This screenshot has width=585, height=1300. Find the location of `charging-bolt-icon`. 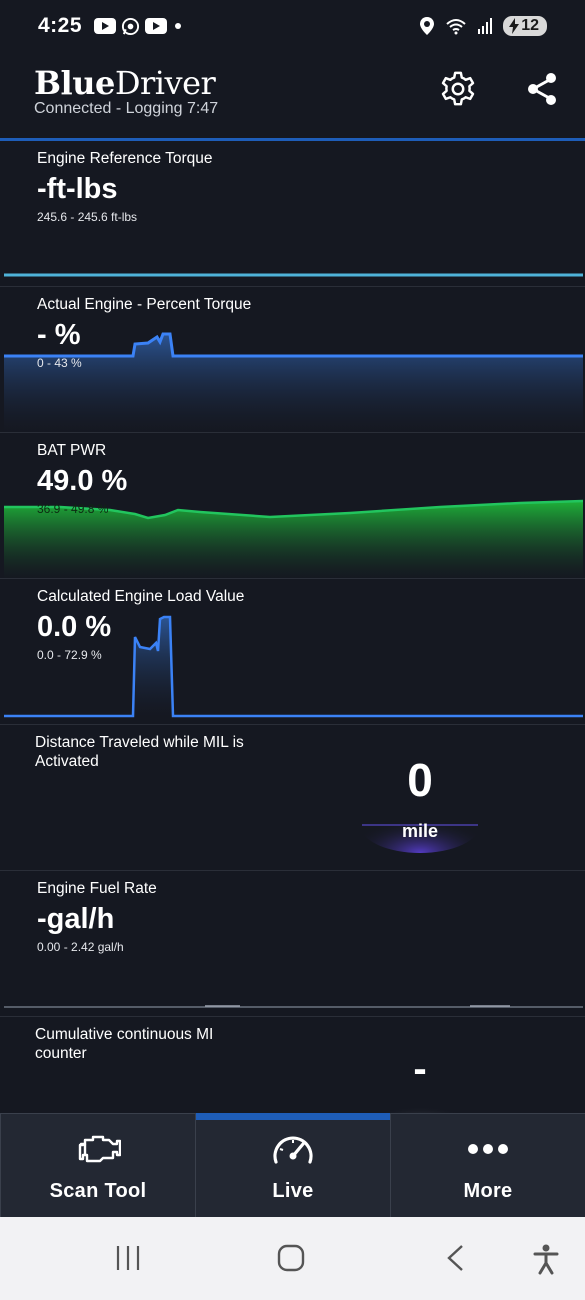

charging-bolt-icon is located at coordinates (514, 26).